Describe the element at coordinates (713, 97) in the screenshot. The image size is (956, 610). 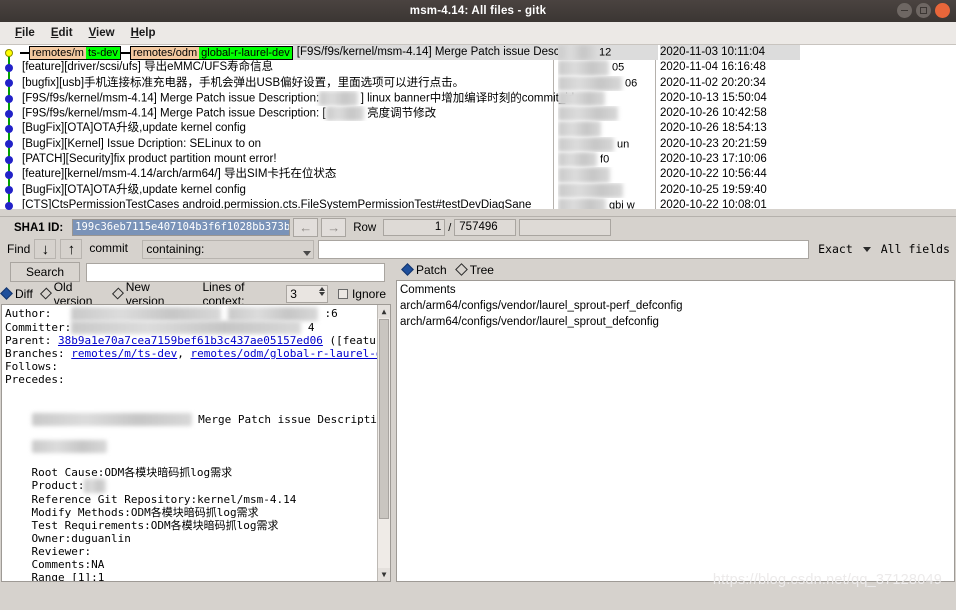
I see `commit-date: 2020-10-13 15:50:04` at that location.